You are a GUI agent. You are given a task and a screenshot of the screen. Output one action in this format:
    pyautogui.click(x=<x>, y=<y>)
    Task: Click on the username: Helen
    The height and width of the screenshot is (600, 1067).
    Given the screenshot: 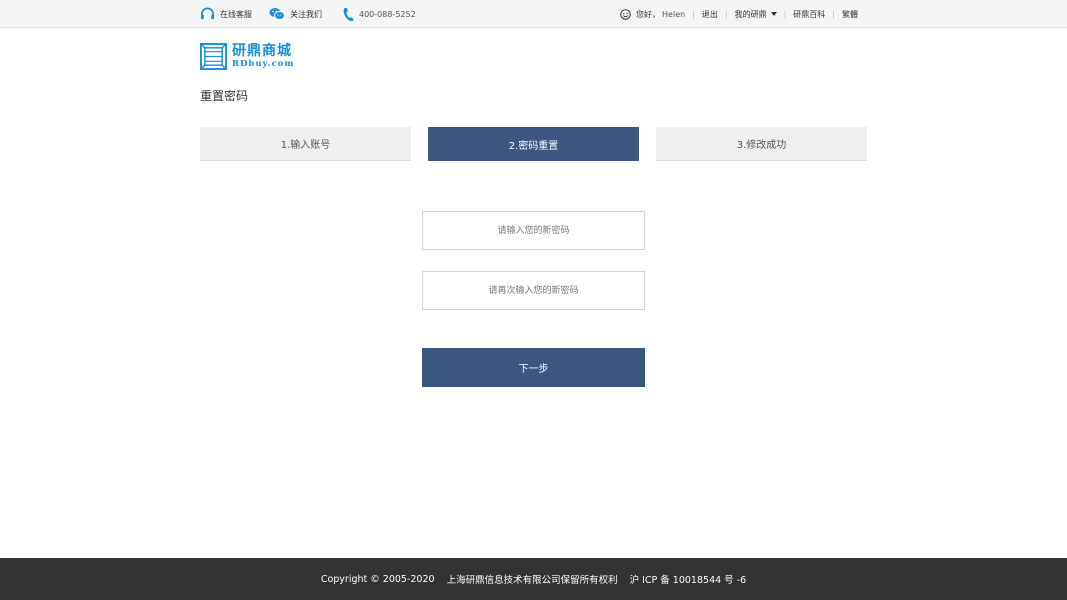 What is the action you would take?
    pyautogui.click(x=674, y=14)
    